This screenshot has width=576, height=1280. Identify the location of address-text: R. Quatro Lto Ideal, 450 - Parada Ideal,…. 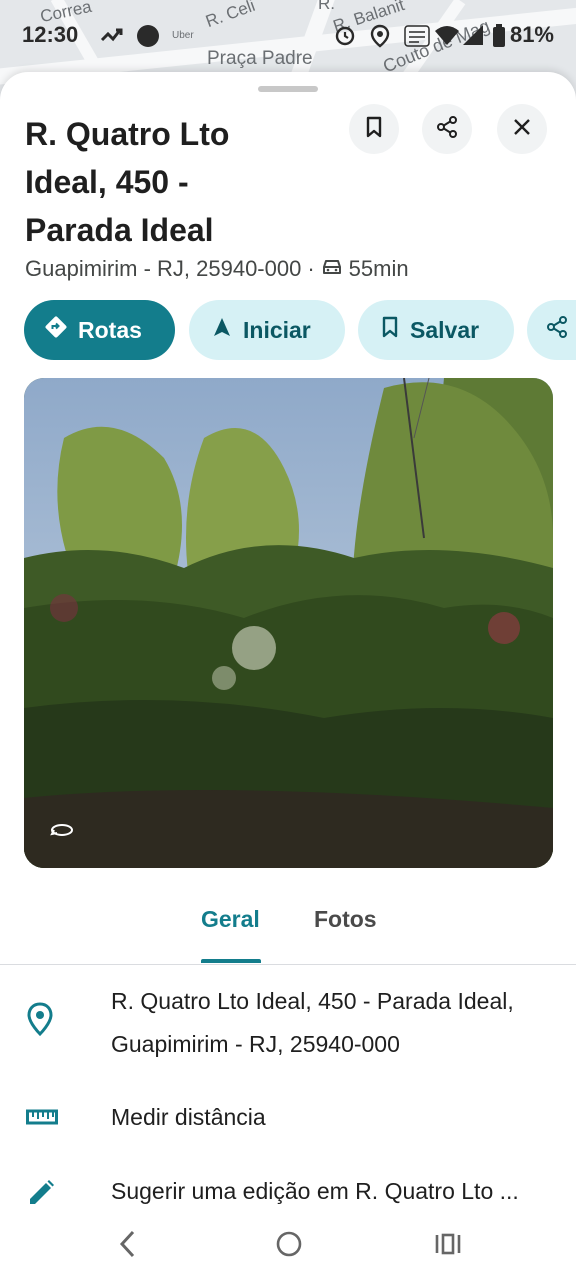
(336, 1023).